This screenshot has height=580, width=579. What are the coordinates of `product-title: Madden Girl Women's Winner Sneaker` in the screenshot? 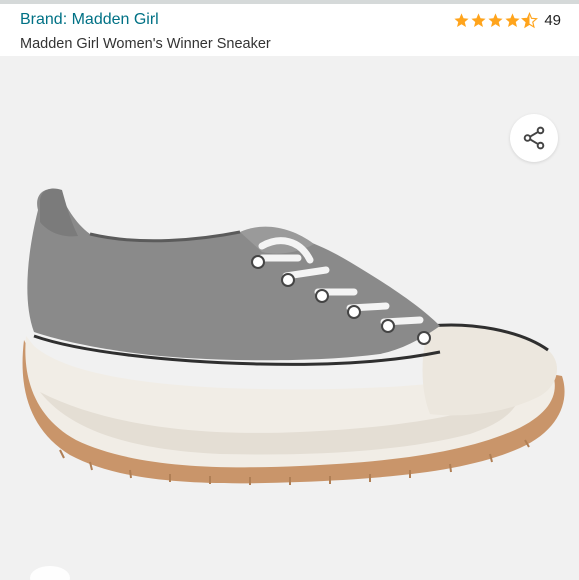 It's located at (145, 44).